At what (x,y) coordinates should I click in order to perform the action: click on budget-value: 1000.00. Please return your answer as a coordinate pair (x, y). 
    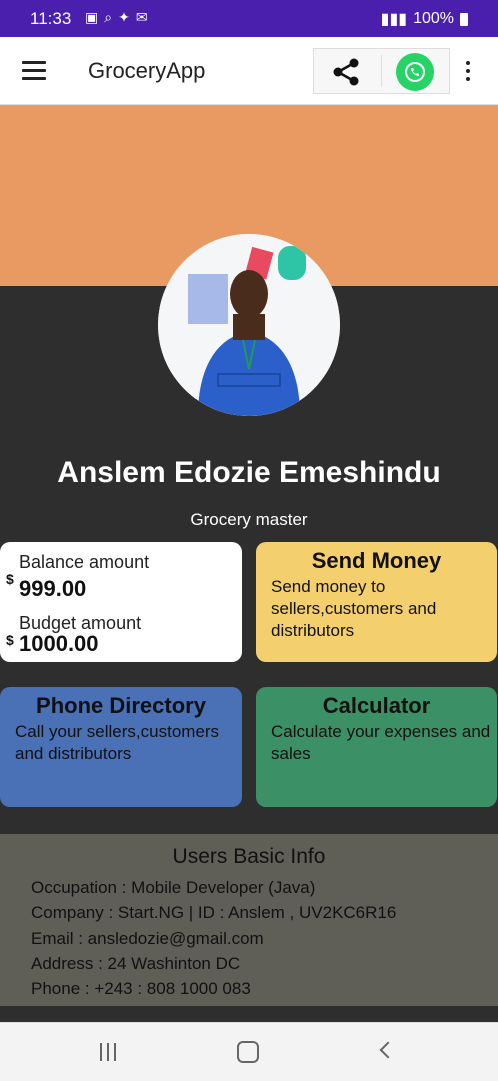
    Looking at the image, I should click on (59, 643).